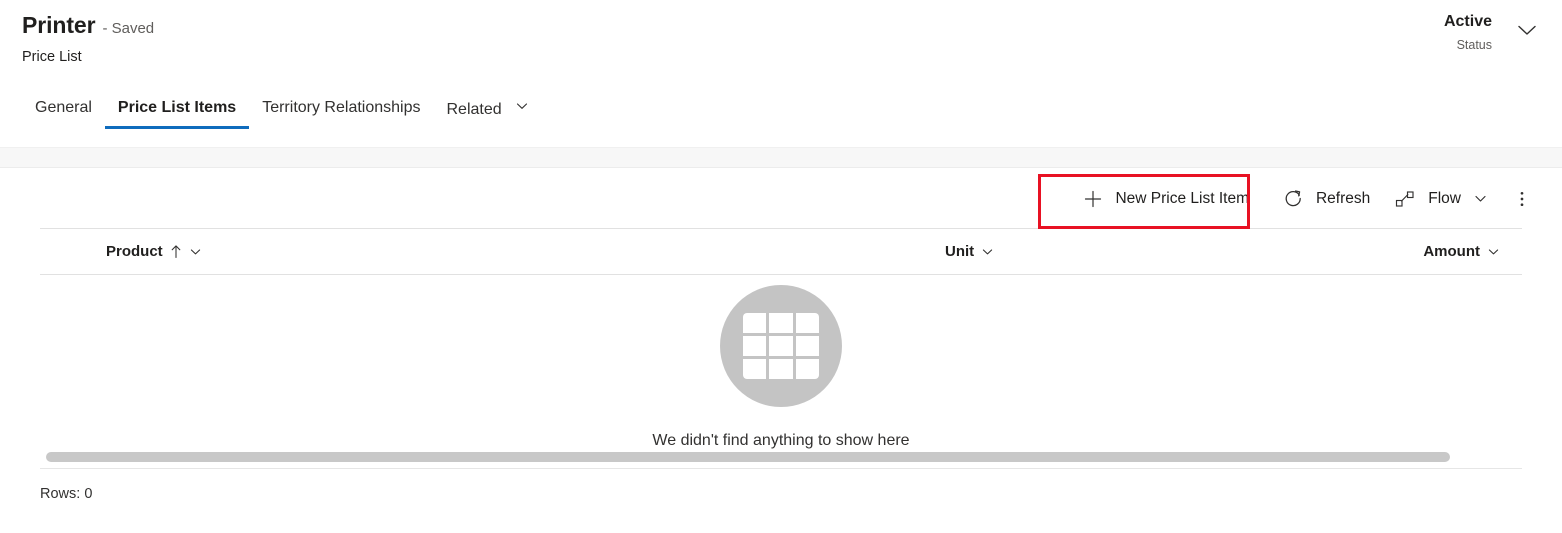  I want to click on command-bar-divider, so click(781, 228).